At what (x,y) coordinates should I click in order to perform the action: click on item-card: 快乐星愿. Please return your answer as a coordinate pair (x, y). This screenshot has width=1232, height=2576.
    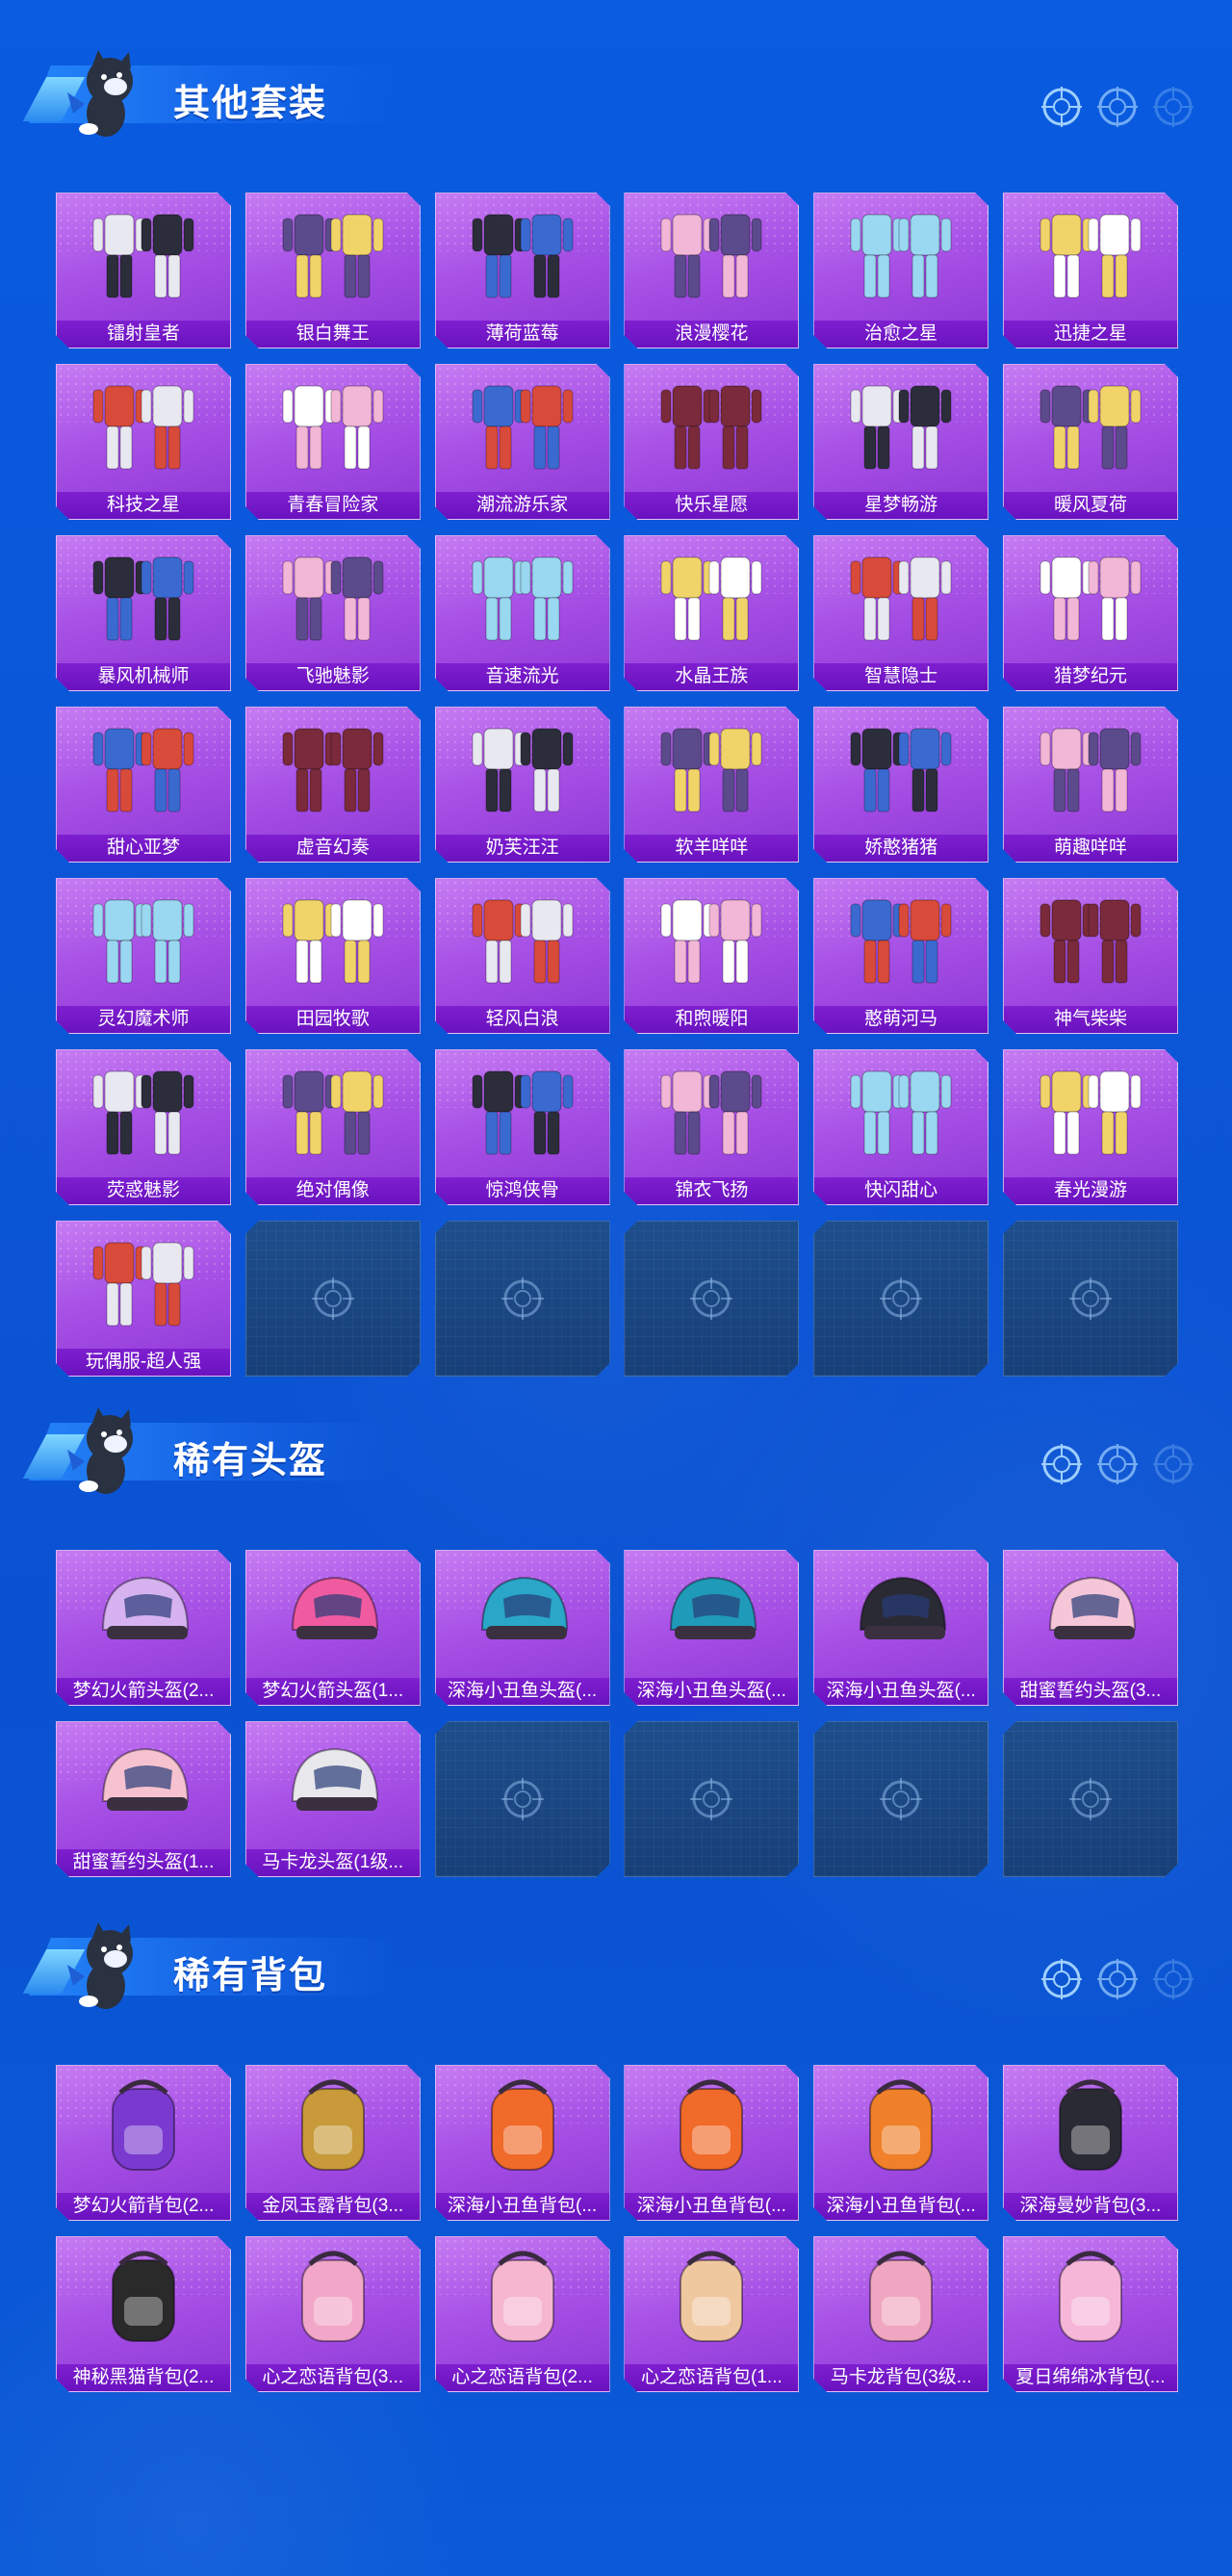
    Looking at the image, I should click on (711, 442).